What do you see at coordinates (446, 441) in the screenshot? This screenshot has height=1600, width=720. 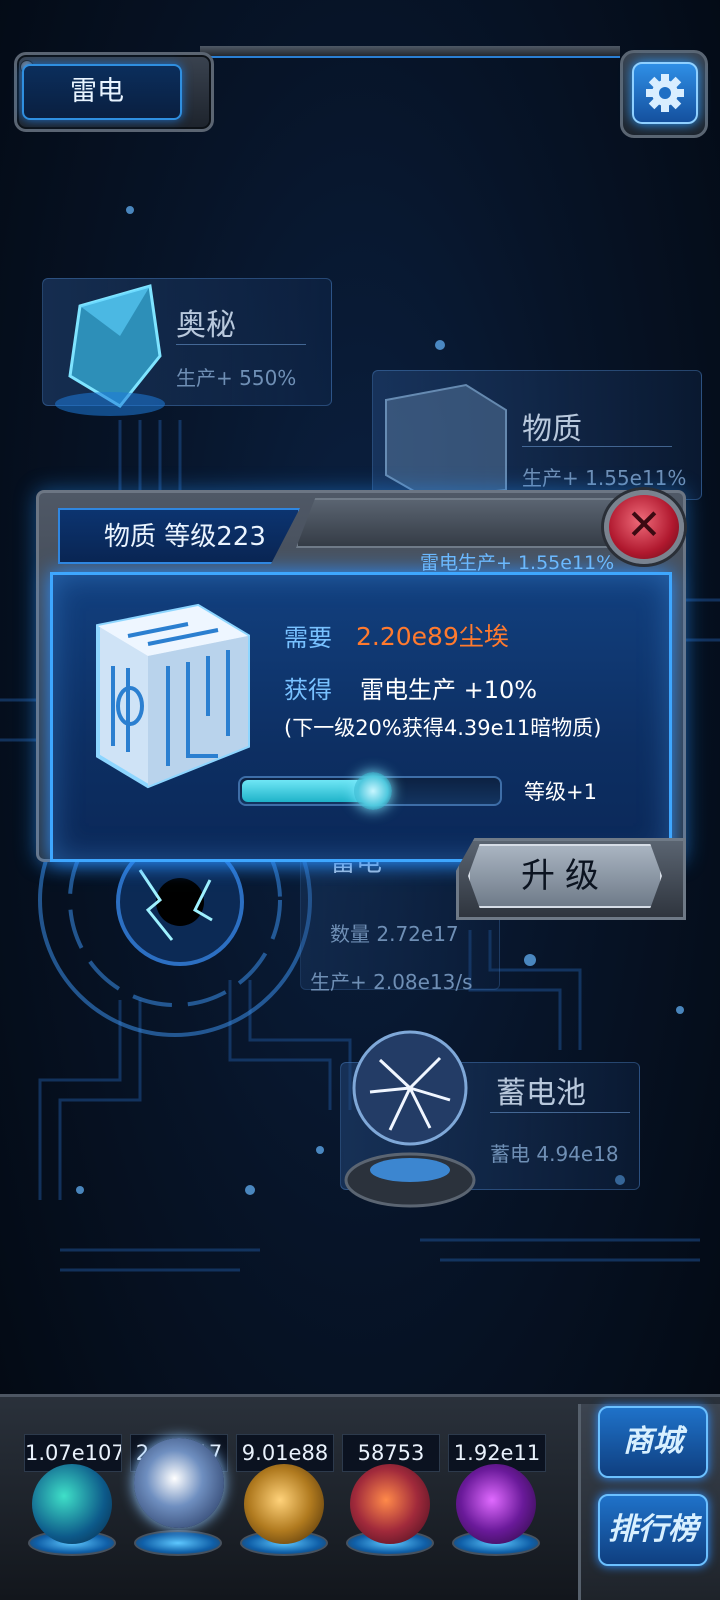 I see `cube-icon-small` at bounding box center [446, 441].